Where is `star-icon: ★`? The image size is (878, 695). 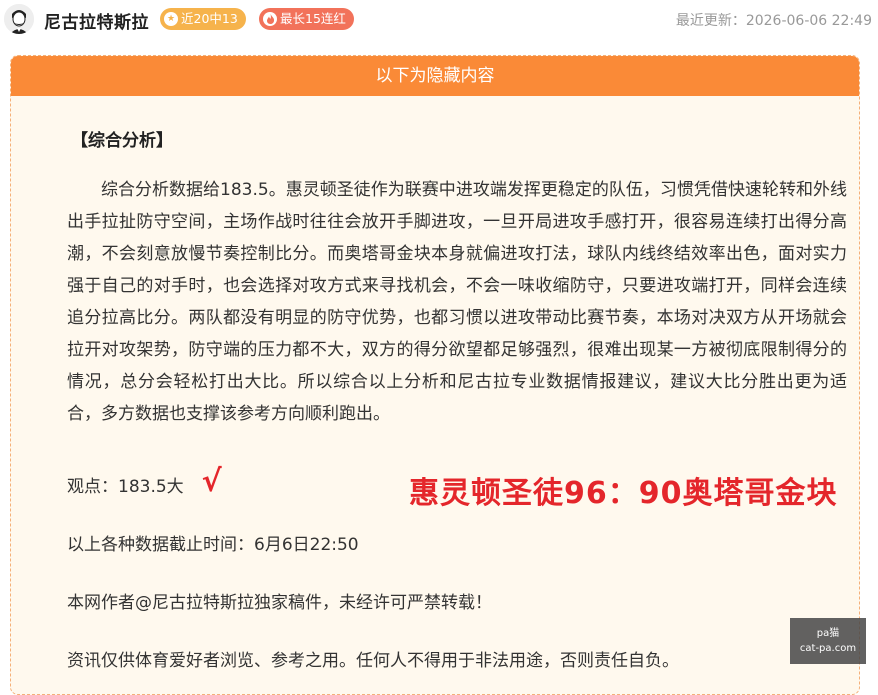 star-icon: ★ is located at coordinates (171, 19).